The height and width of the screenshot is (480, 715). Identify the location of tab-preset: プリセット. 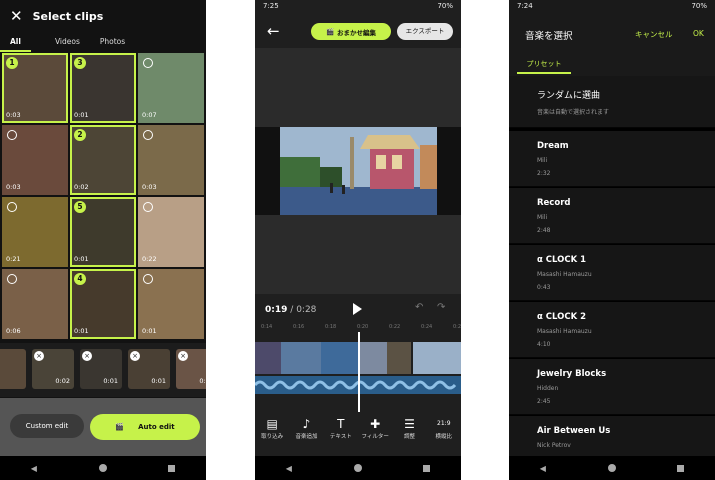
(544, 65).